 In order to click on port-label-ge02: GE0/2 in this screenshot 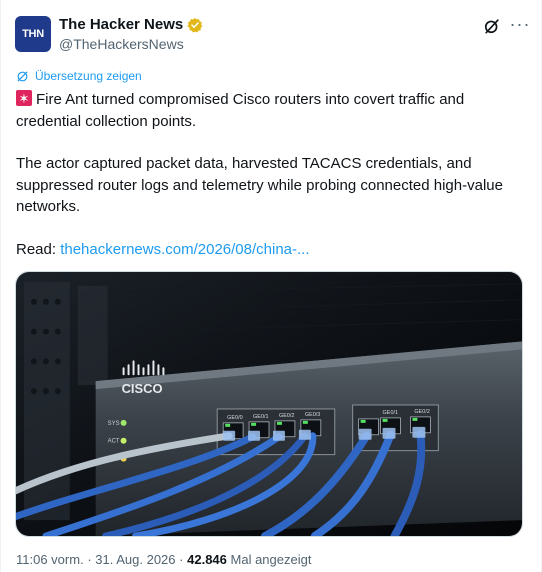, I will do `click(286, 416)`.